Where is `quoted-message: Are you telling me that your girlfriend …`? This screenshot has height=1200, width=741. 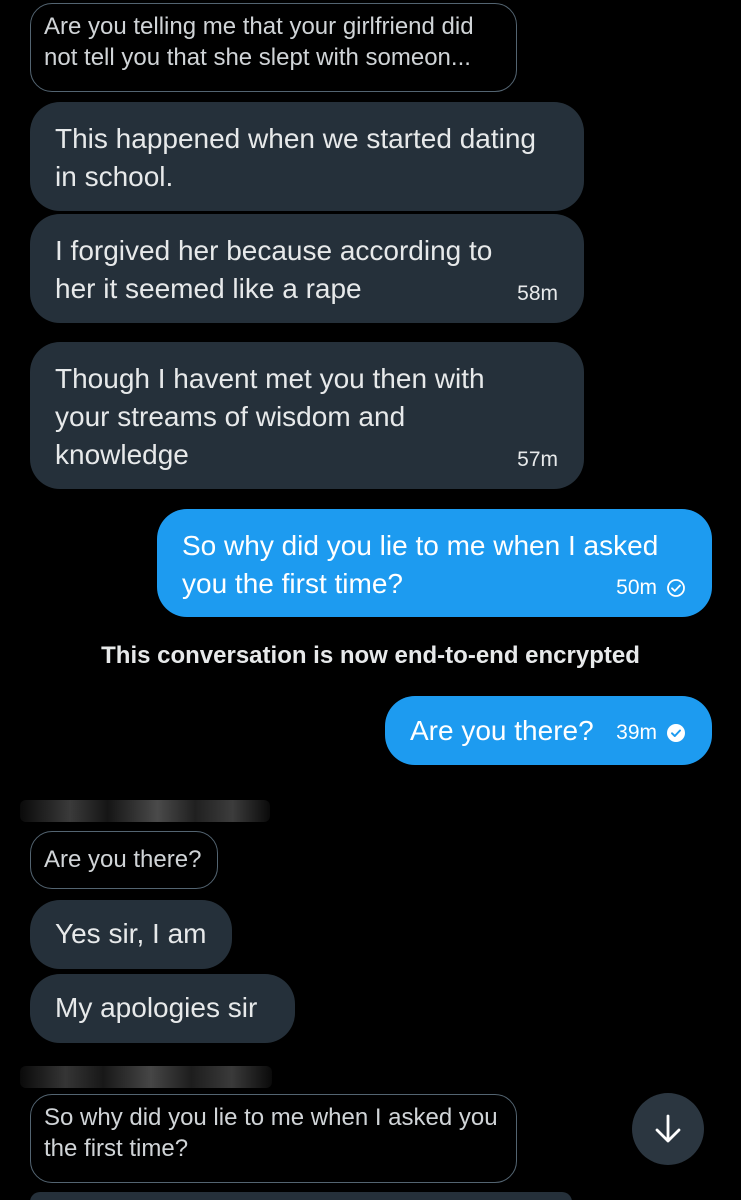
quoted-message: Are you telling me that your girlfriend … is located at coordinates (273, 47).